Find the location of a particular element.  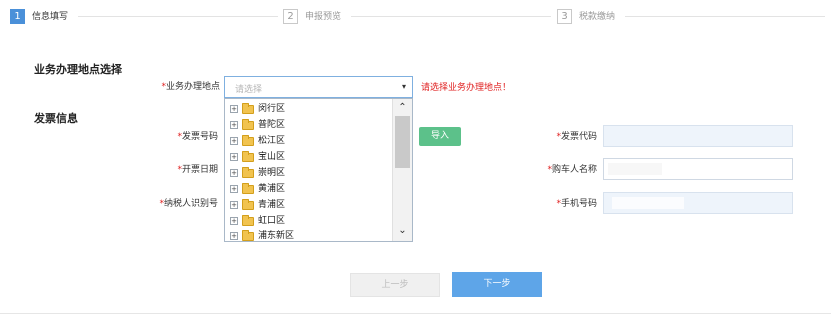

issue-date-label-text: 开票日期 is located at coordinates (199, 170).